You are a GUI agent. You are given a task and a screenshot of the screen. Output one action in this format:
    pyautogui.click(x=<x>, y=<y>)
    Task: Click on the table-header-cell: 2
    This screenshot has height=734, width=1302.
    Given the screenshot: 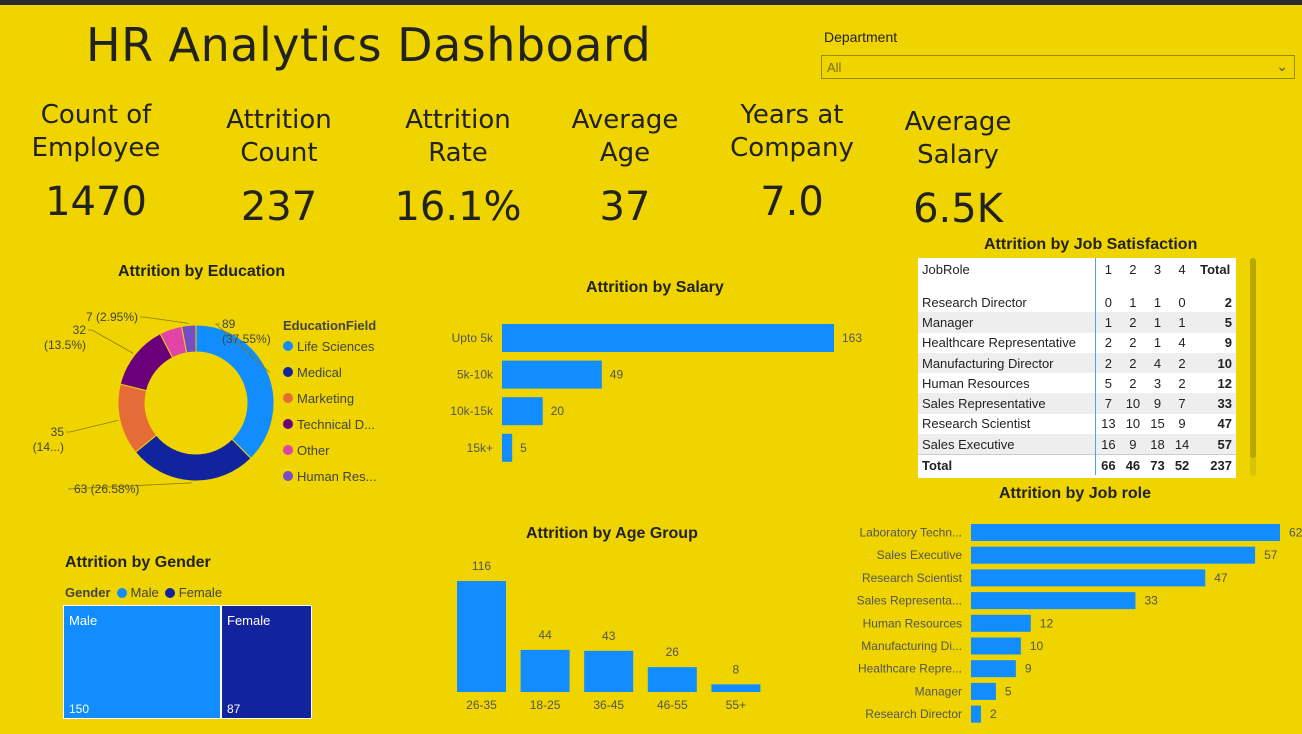 What is the action you would take?
    pyautogui.click(x=1133, y=275)
    